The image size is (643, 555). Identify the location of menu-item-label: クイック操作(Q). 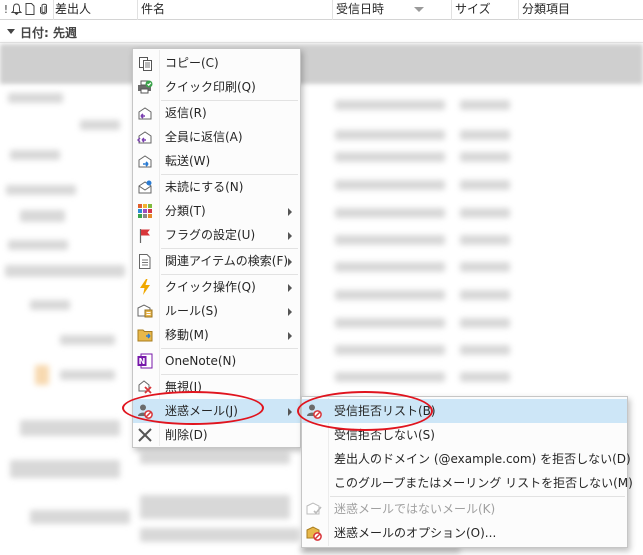
(210, 287).